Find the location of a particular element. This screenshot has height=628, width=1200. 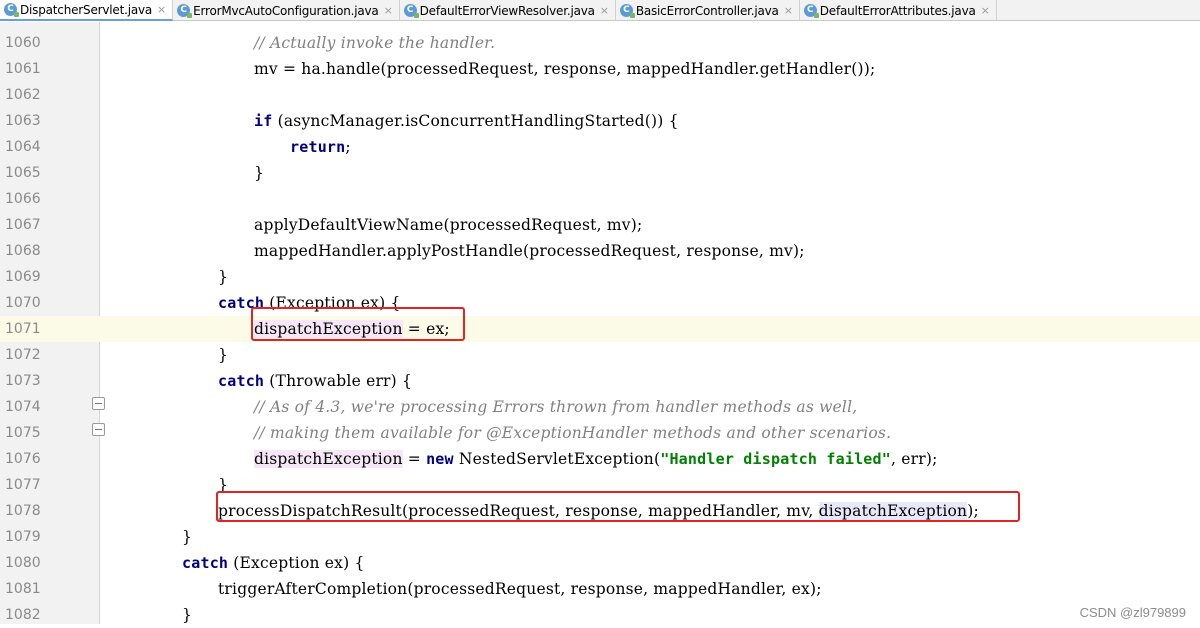

tab-defaulterrorviewresolver: C DefaultErrorViewResolver.java × is located at coordinates (508, 10).